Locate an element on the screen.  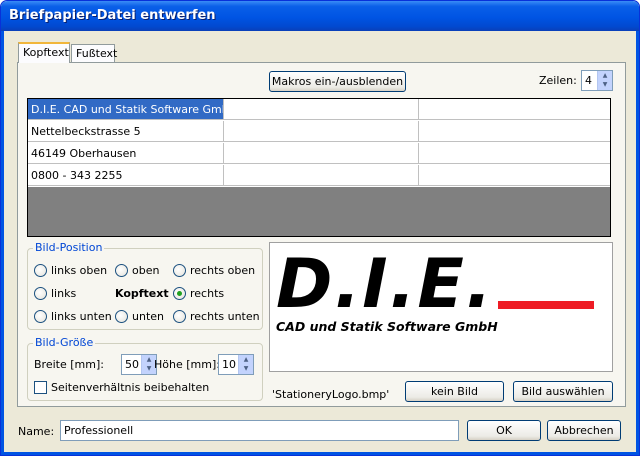
macros-toggle-button: Makros ein-/ausblenden is located at coordinates (337, 81).